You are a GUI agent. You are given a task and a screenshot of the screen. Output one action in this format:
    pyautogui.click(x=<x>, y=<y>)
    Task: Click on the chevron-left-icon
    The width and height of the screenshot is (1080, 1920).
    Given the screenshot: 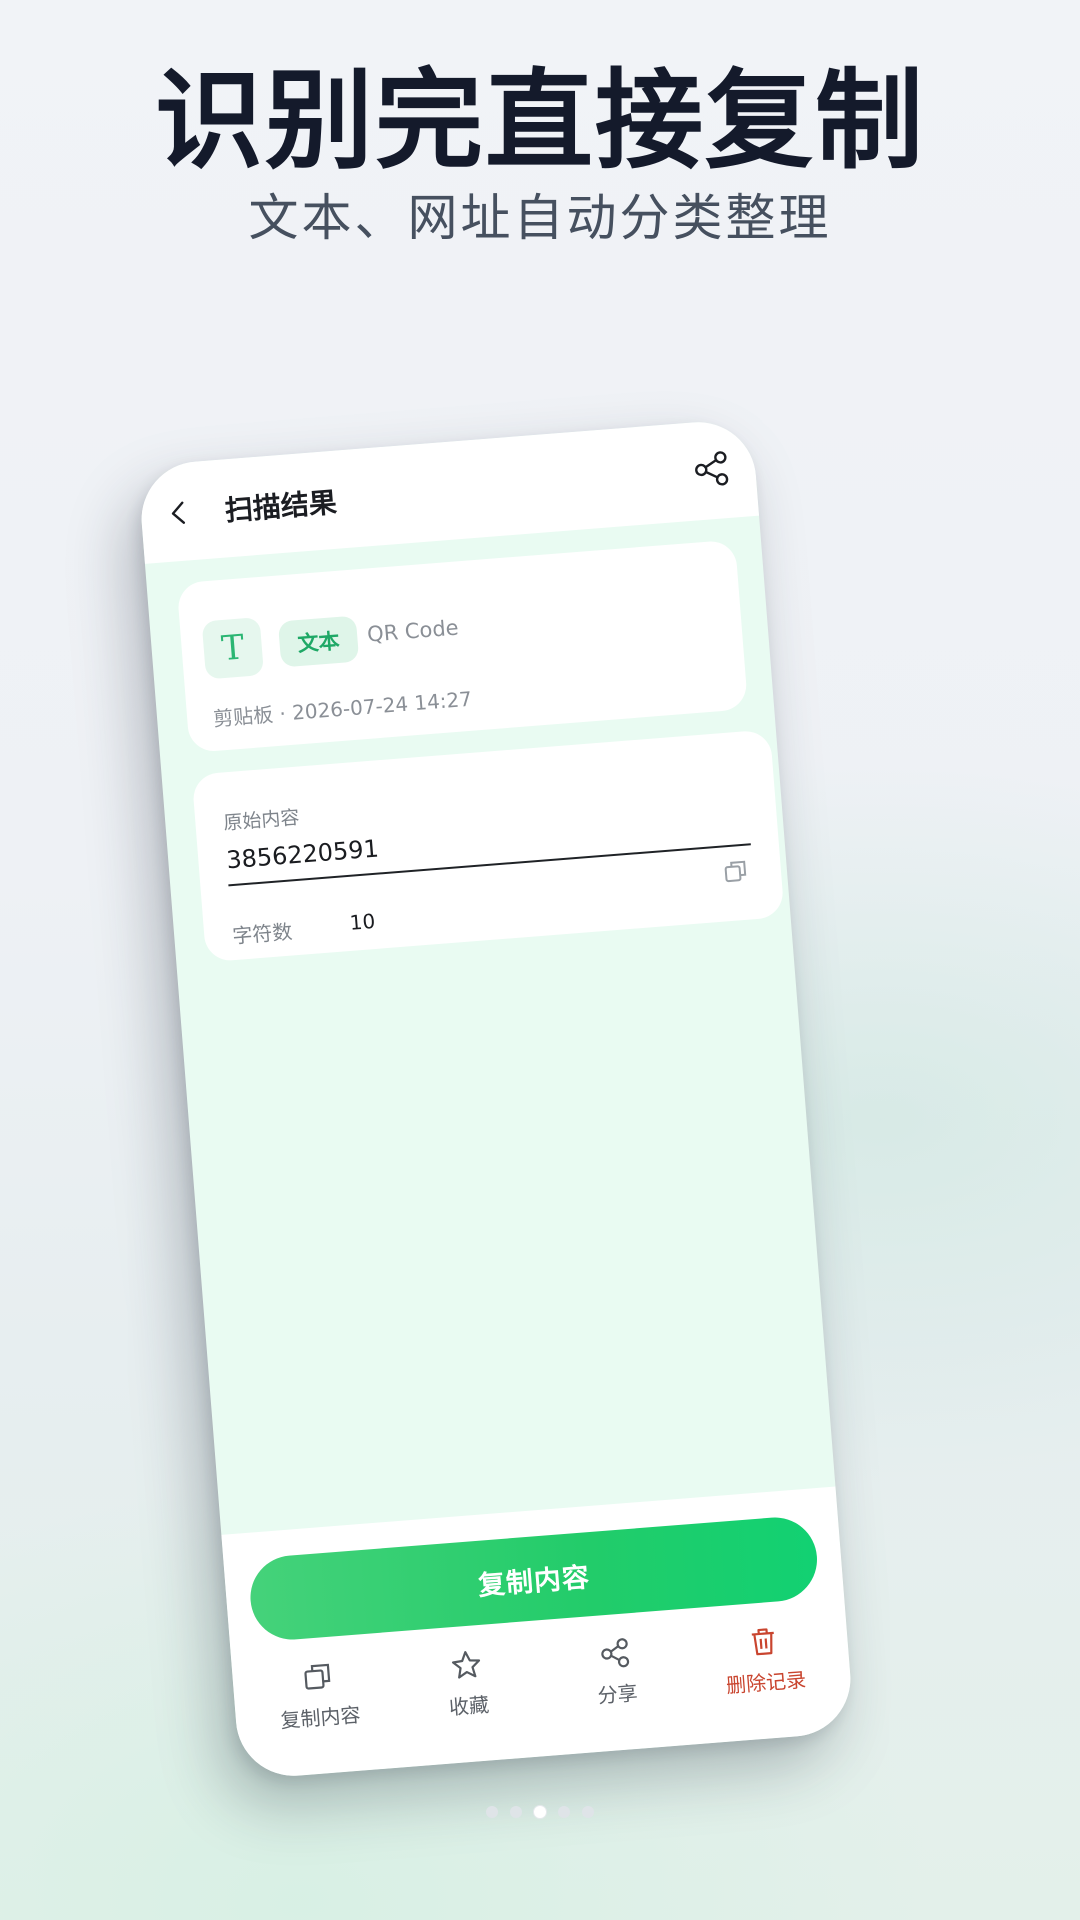 What is the action you would take?
    pyautogui.click(x=179, y=513)
    